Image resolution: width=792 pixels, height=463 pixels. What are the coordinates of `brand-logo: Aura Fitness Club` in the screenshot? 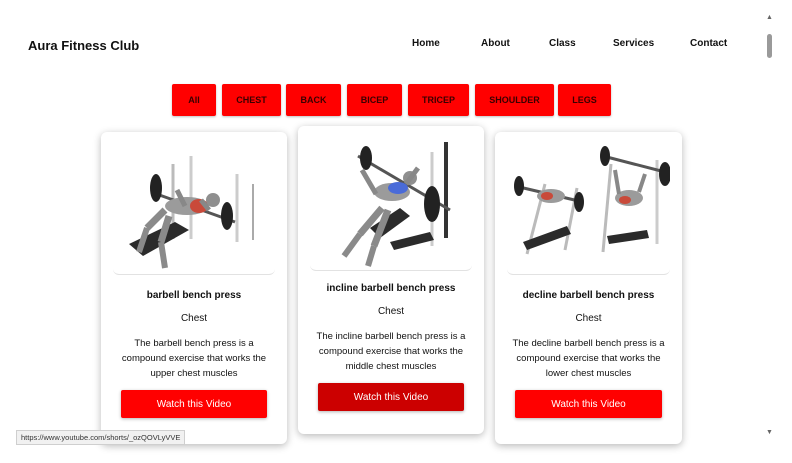 It's located at (83, 45).